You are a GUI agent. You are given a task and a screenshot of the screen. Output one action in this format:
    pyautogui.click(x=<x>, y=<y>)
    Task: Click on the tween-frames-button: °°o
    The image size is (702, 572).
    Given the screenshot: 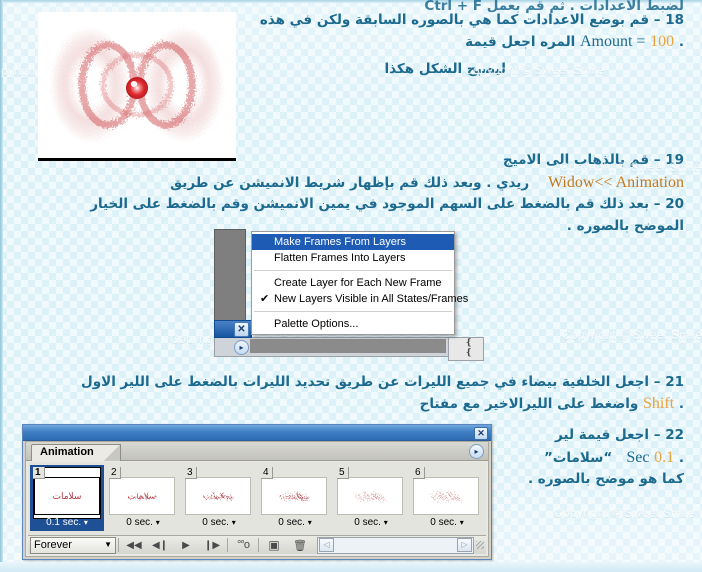 What is the action you would take?
    pyautogui.click(x=243, y=545)
    